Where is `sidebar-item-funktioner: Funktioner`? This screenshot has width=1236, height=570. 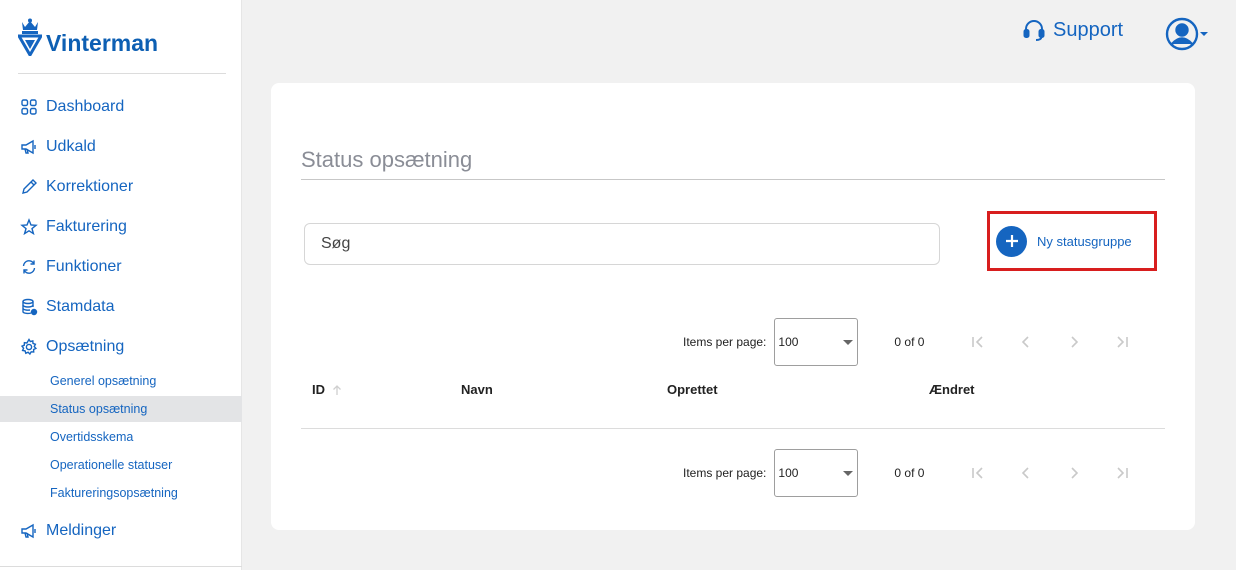 sidebar-item-funktioner: Funktioner is located at coordinates (71, 267).